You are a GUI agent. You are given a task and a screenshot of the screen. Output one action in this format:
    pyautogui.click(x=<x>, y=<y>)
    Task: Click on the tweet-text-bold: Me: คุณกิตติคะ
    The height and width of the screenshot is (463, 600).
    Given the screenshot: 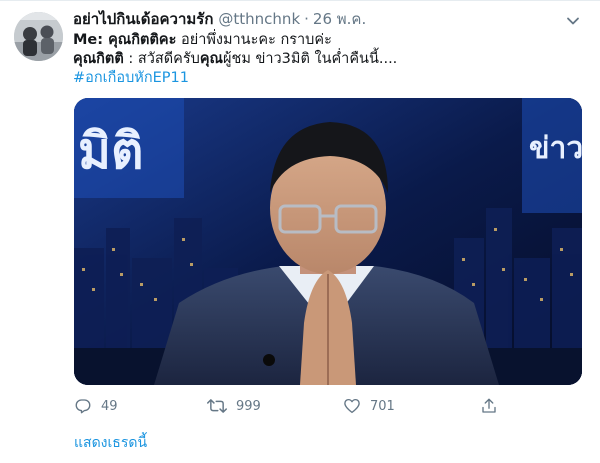 What is the action you would take?
    pyautogui.click(x=125, y=40)
    